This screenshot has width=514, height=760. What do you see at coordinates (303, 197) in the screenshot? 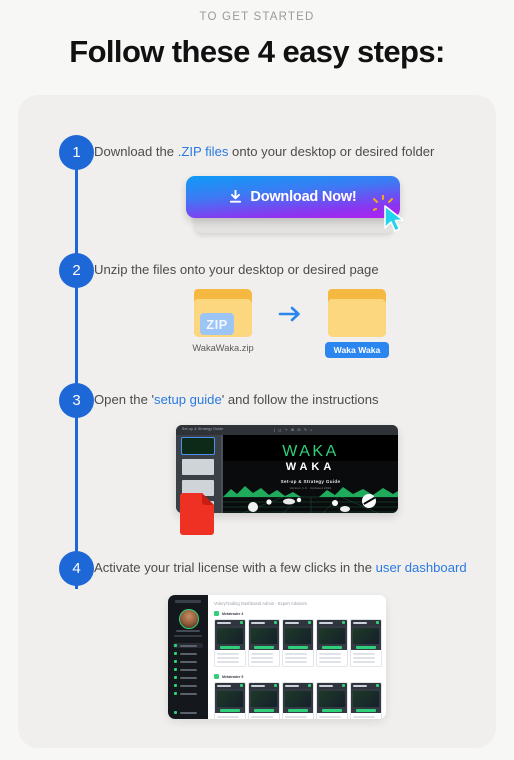
I see `download-now-label: Download Now!` at bounding box center [303, 197].